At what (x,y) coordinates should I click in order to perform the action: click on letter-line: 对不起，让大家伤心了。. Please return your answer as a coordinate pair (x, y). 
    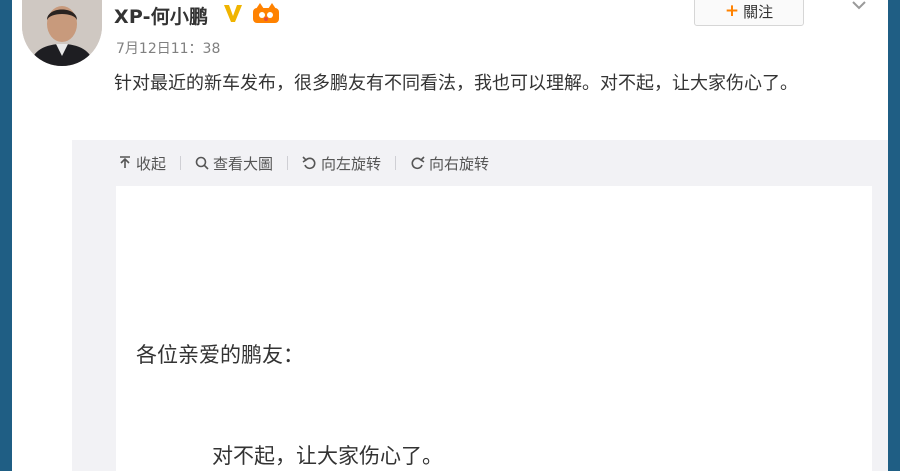
    Looking at the image, I should click on (327, 456).